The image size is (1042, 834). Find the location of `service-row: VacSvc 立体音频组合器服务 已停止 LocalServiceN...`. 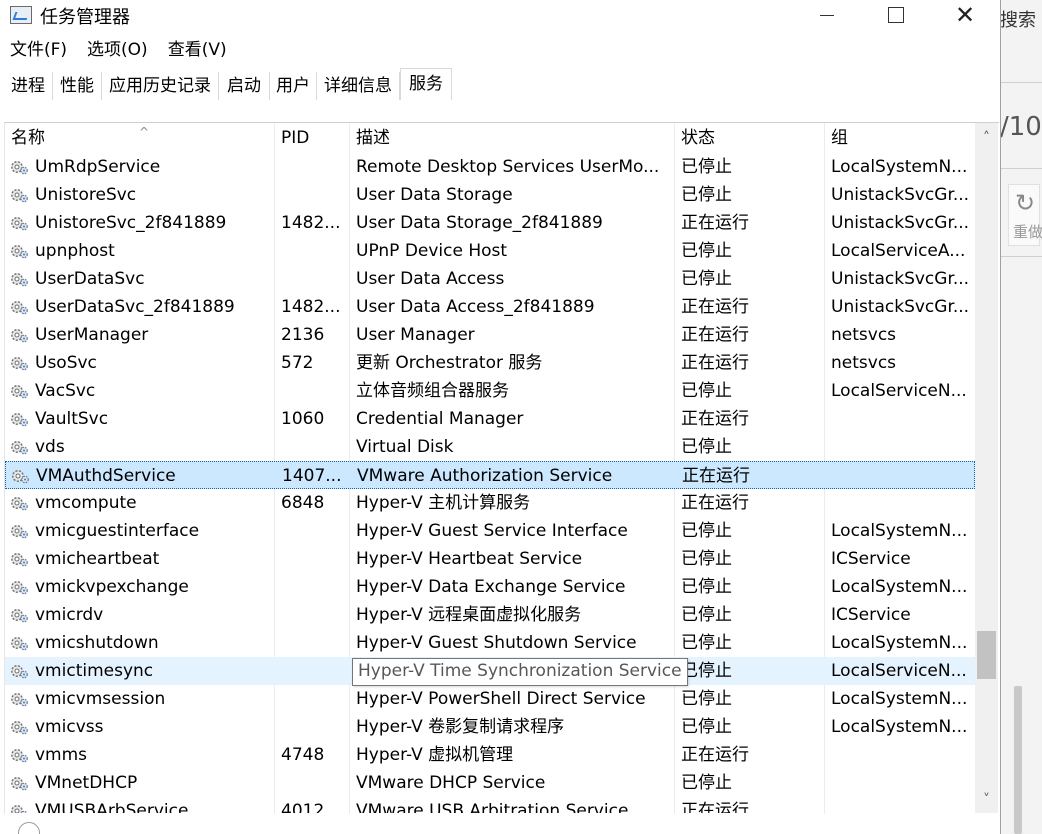

service-row: VacSvc 立体音频组合器服务 已停止 LocalServiceN... is located at coordinates (490, 391).